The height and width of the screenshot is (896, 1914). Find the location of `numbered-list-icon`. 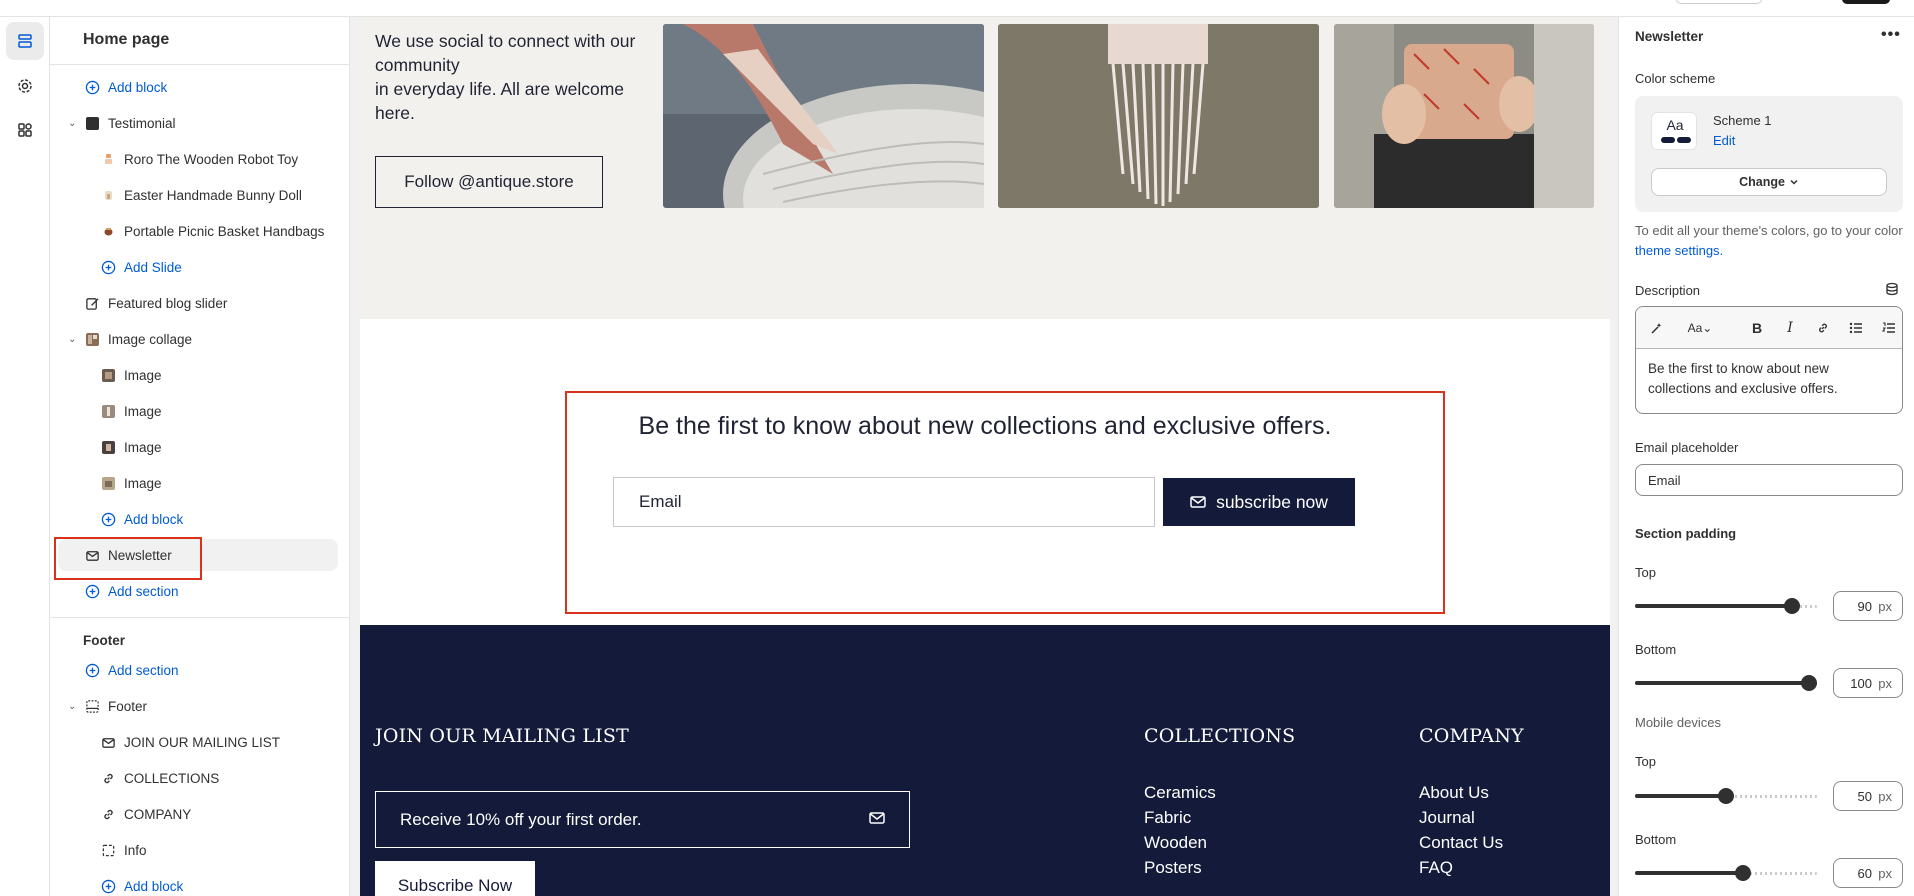

numbered-list-icon is located at coordinates (1889, 328).